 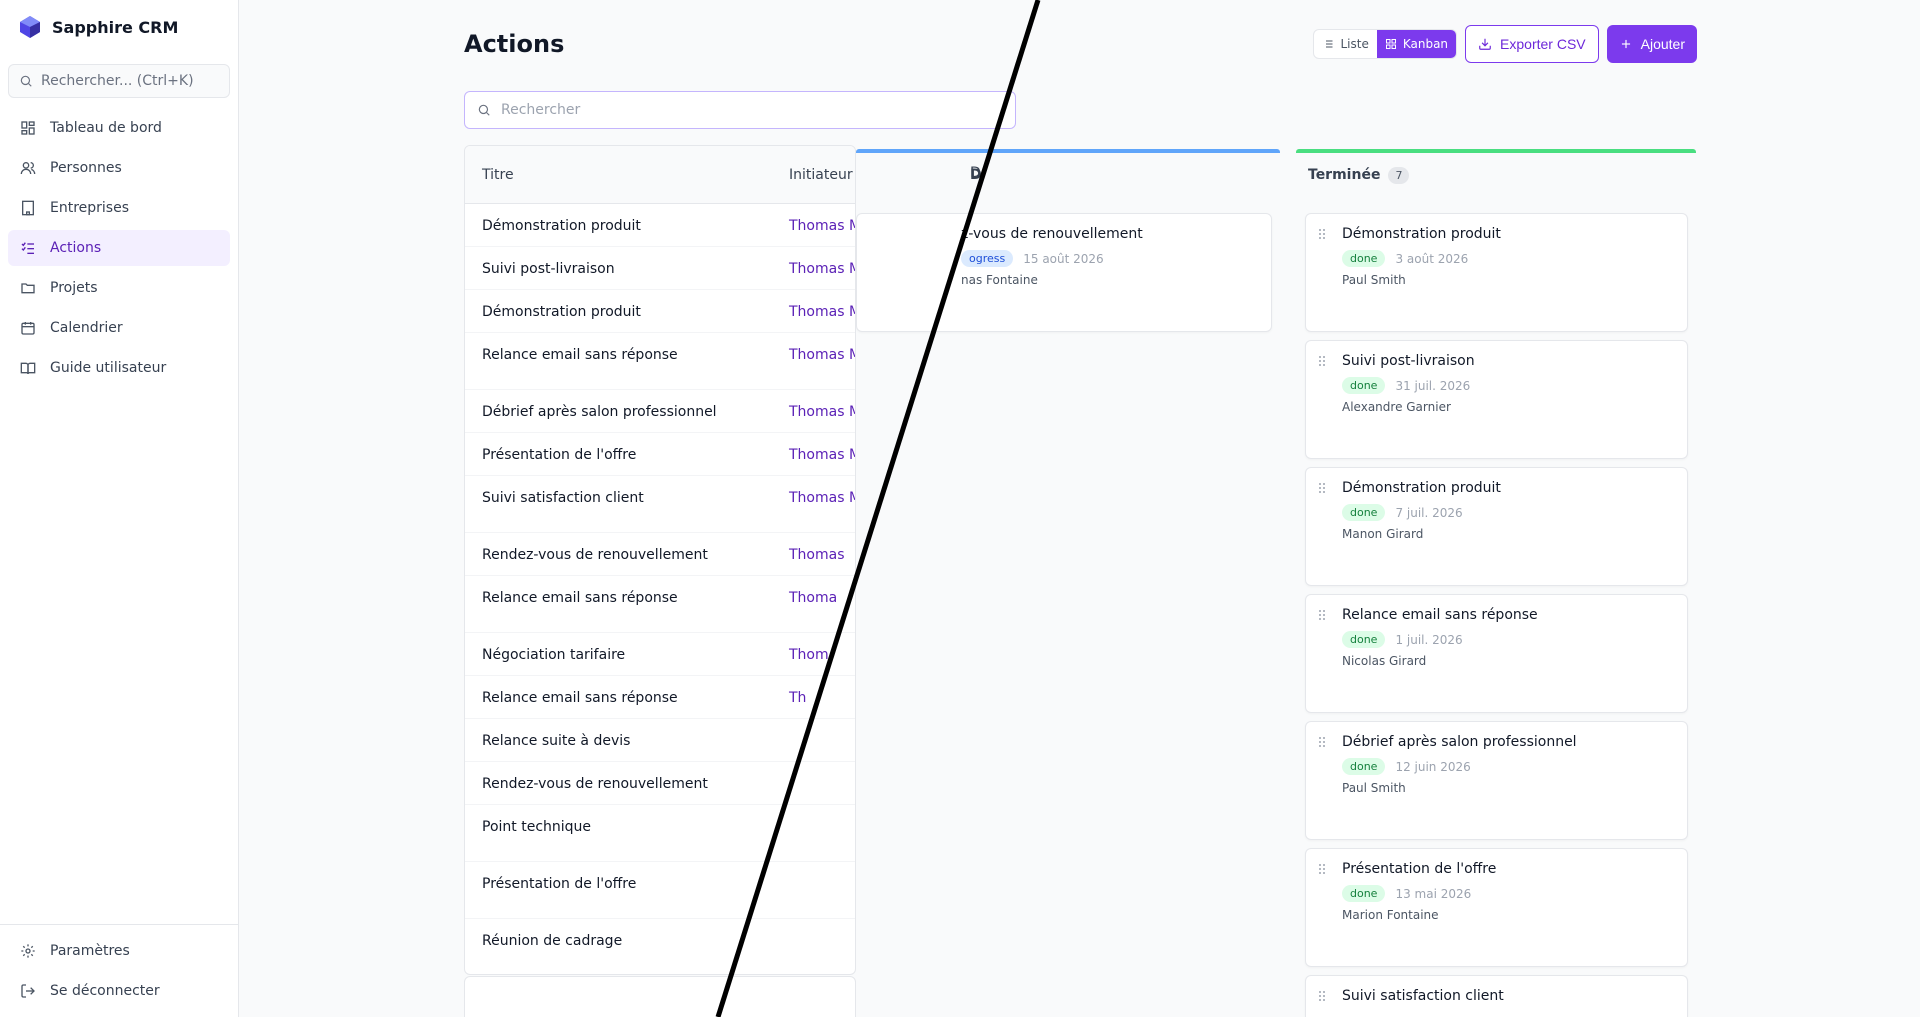 I want to click on sidebar-item-label: Calendrier, so click(x=86, y=328).